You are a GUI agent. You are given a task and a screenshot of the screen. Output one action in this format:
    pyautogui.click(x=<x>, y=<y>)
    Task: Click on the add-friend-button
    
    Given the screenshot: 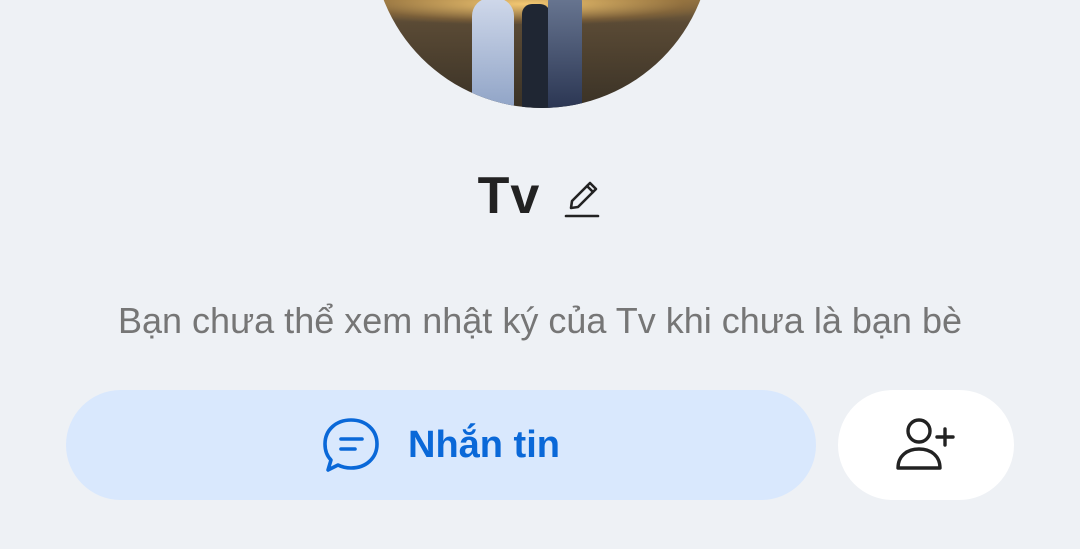 What is the action you would take?
    pyautogui.click(x=926, y=445)
    